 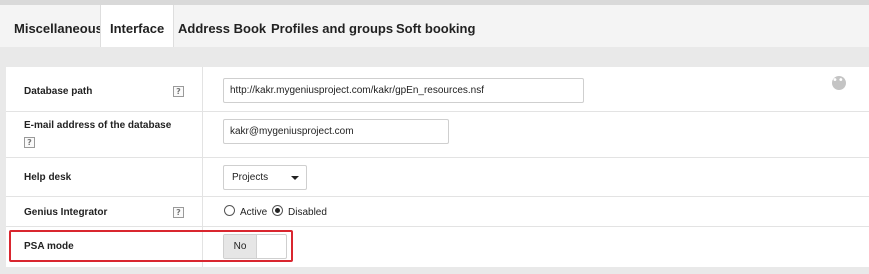 I want to click on help-desk-selected-value: Projects, so click(x=250, y=177).